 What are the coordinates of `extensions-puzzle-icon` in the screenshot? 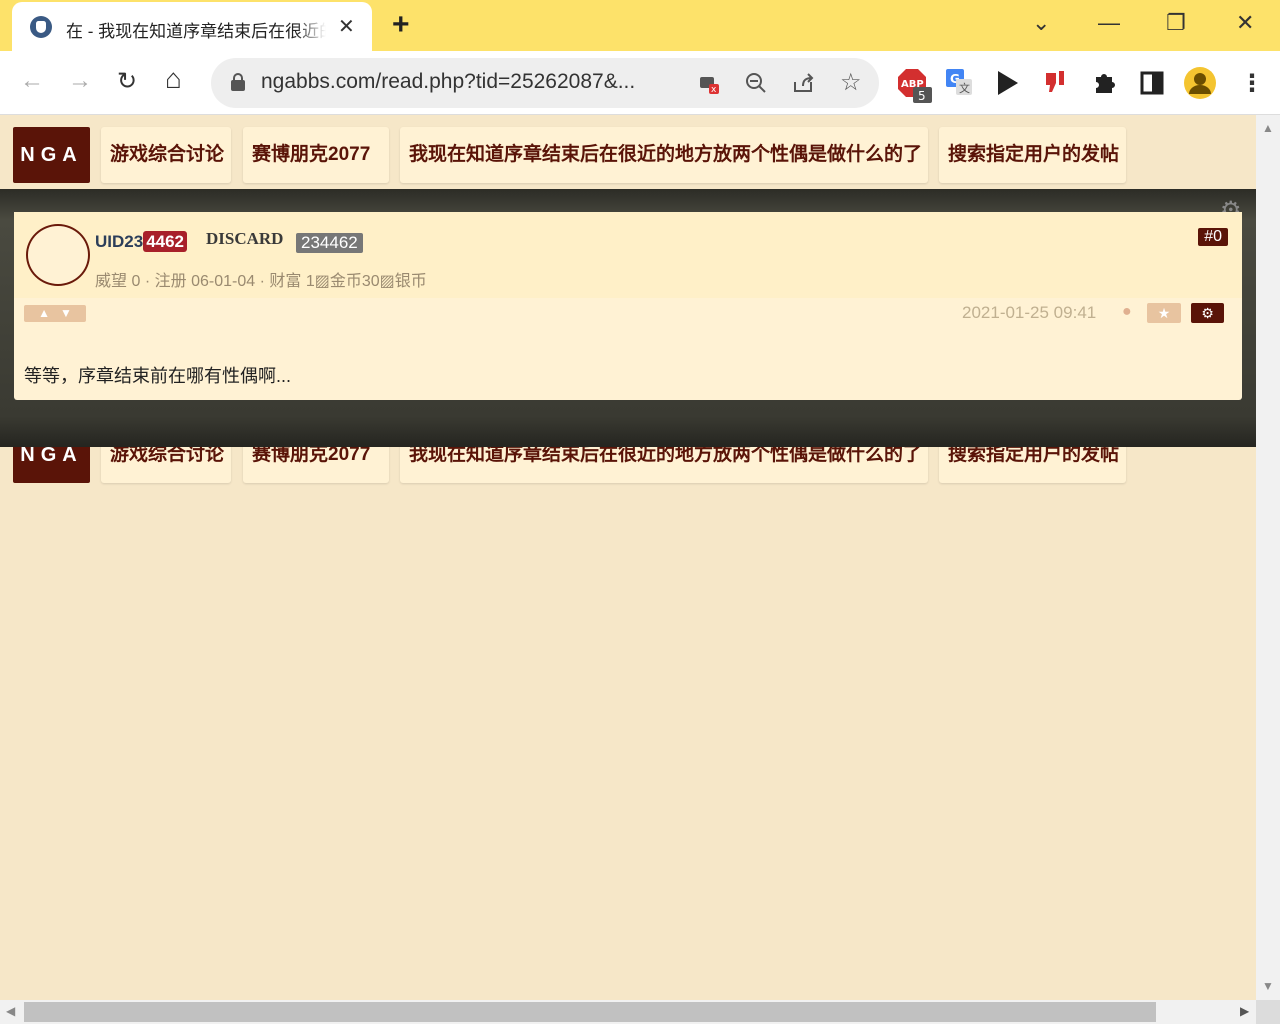 It's located at (1104, 83).